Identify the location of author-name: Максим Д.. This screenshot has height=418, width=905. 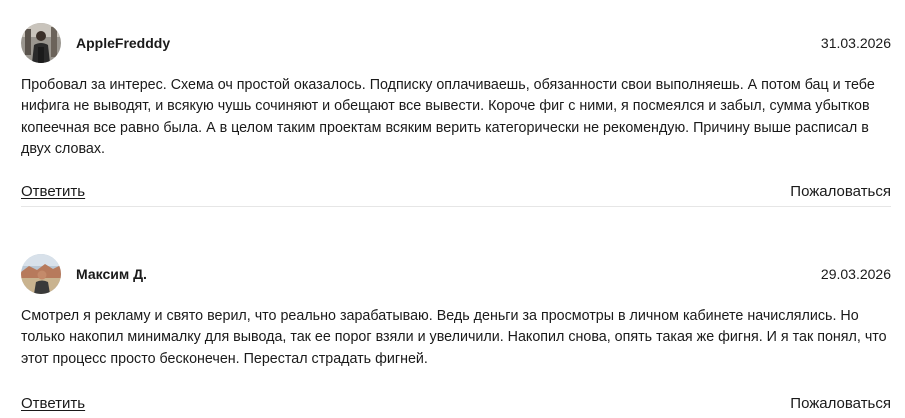
(111, 274).